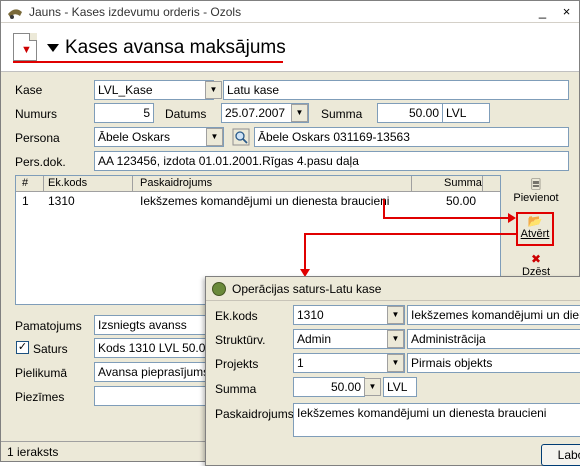  What do you see at coordinates (466, 113) in the screenshot?
I see `summa-currency: LVL` at bounding box center [466, 113].